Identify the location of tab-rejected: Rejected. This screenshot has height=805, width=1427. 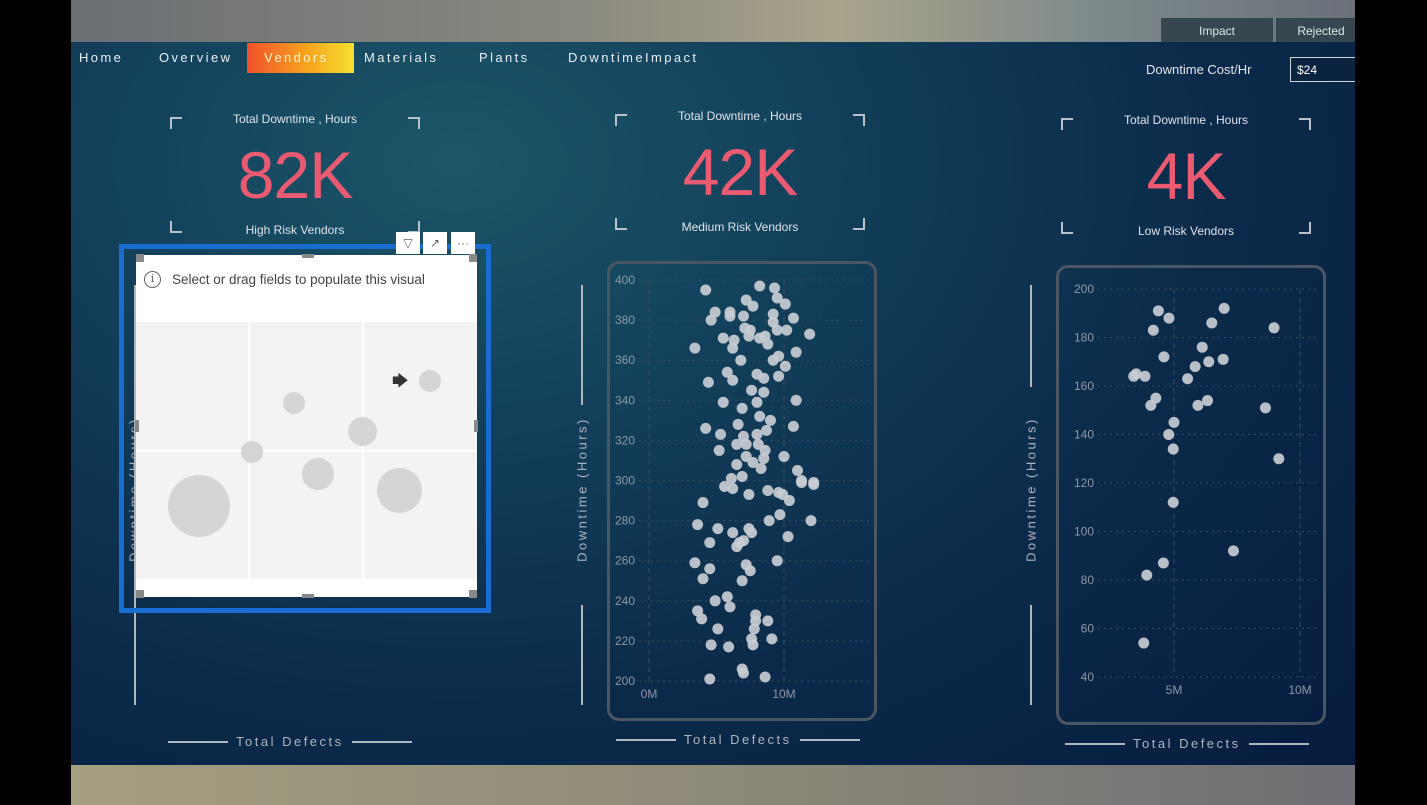
(1315, 30).